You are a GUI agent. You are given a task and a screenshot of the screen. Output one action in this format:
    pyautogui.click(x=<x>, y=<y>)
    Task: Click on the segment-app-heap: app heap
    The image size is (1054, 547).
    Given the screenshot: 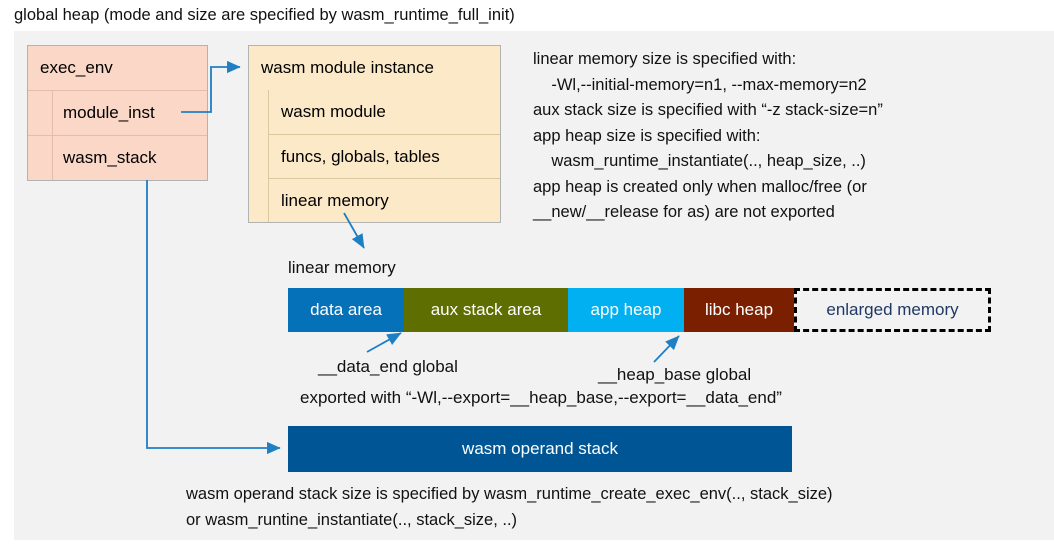 What is the action you would take?
    pyautogui.click(x=626, y=310)
    